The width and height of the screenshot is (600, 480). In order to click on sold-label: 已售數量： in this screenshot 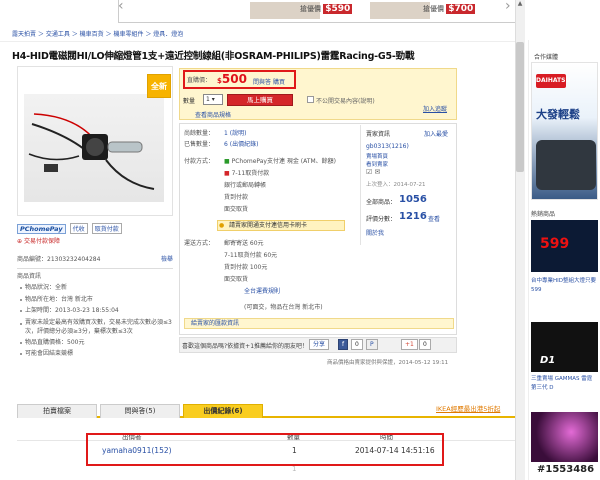, I will do `click(199, 144)`.